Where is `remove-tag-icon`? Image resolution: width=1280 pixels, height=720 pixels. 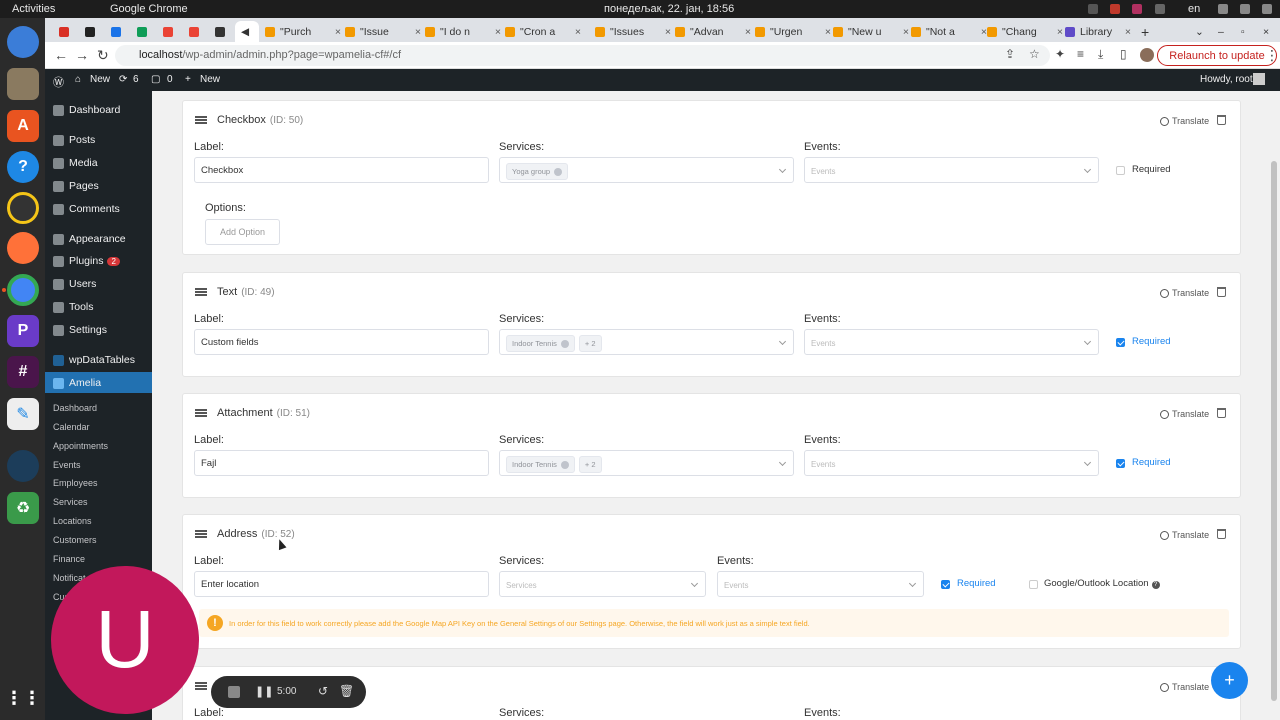 remove-tag-icon is located at coordinates (558, 172).